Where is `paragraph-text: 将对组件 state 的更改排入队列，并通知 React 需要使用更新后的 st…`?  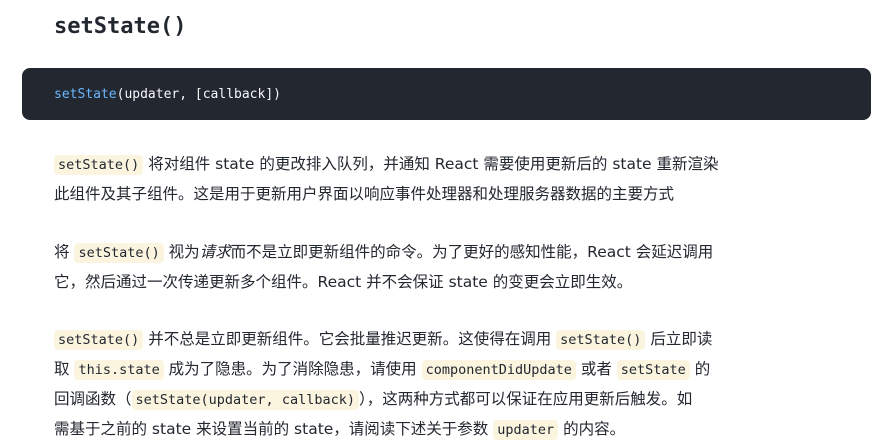
paragraph-text: 将对组件 state 的更改排入队列，并通知 React 需要使用更新后的 st… is located at coordinates (431, 164).